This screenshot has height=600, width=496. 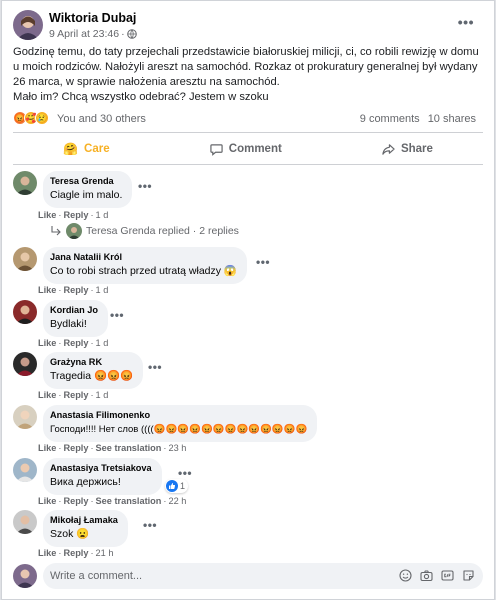 I want to click on like-count: 1, so click(x=183, y=486).